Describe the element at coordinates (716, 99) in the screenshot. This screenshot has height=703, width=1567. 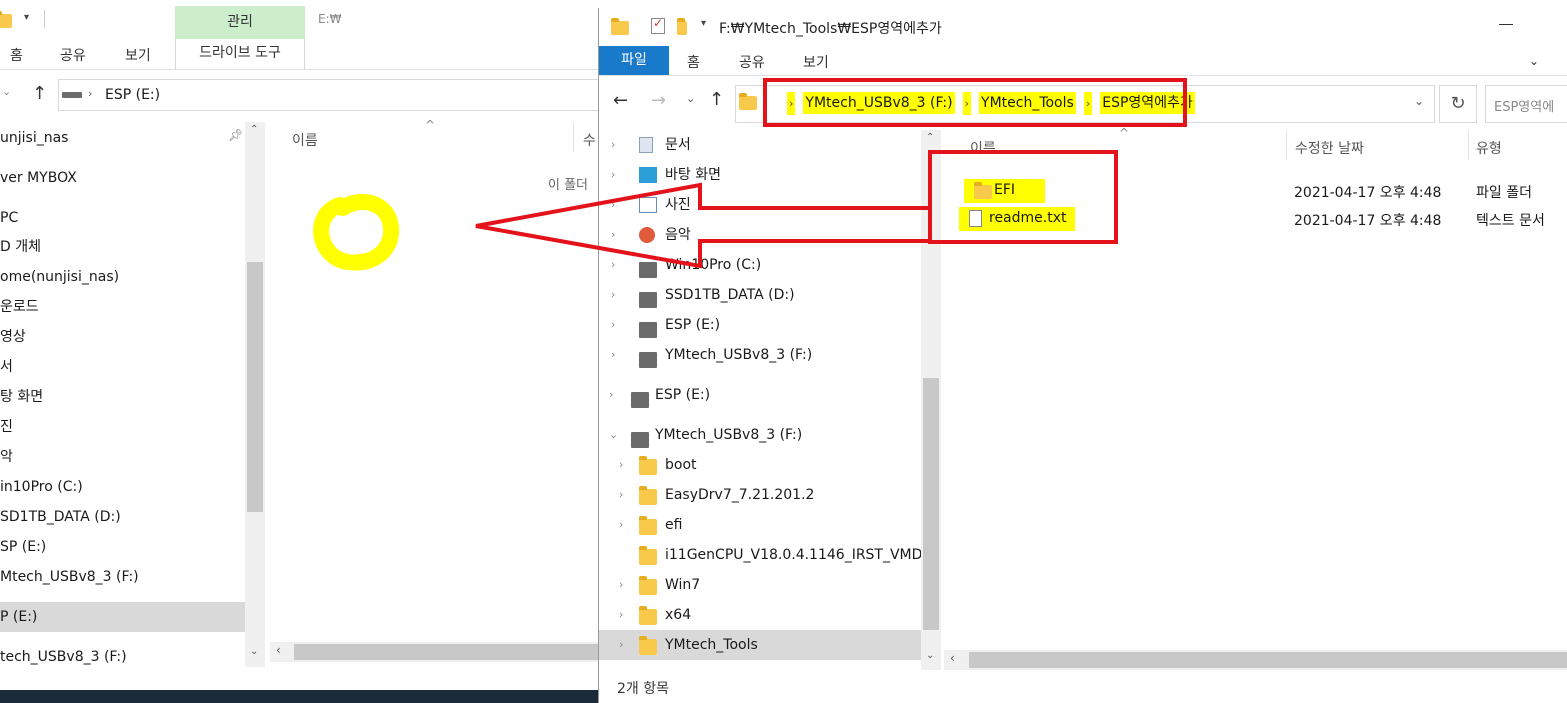
I see `up-arrow-icon: ↑` at that location.